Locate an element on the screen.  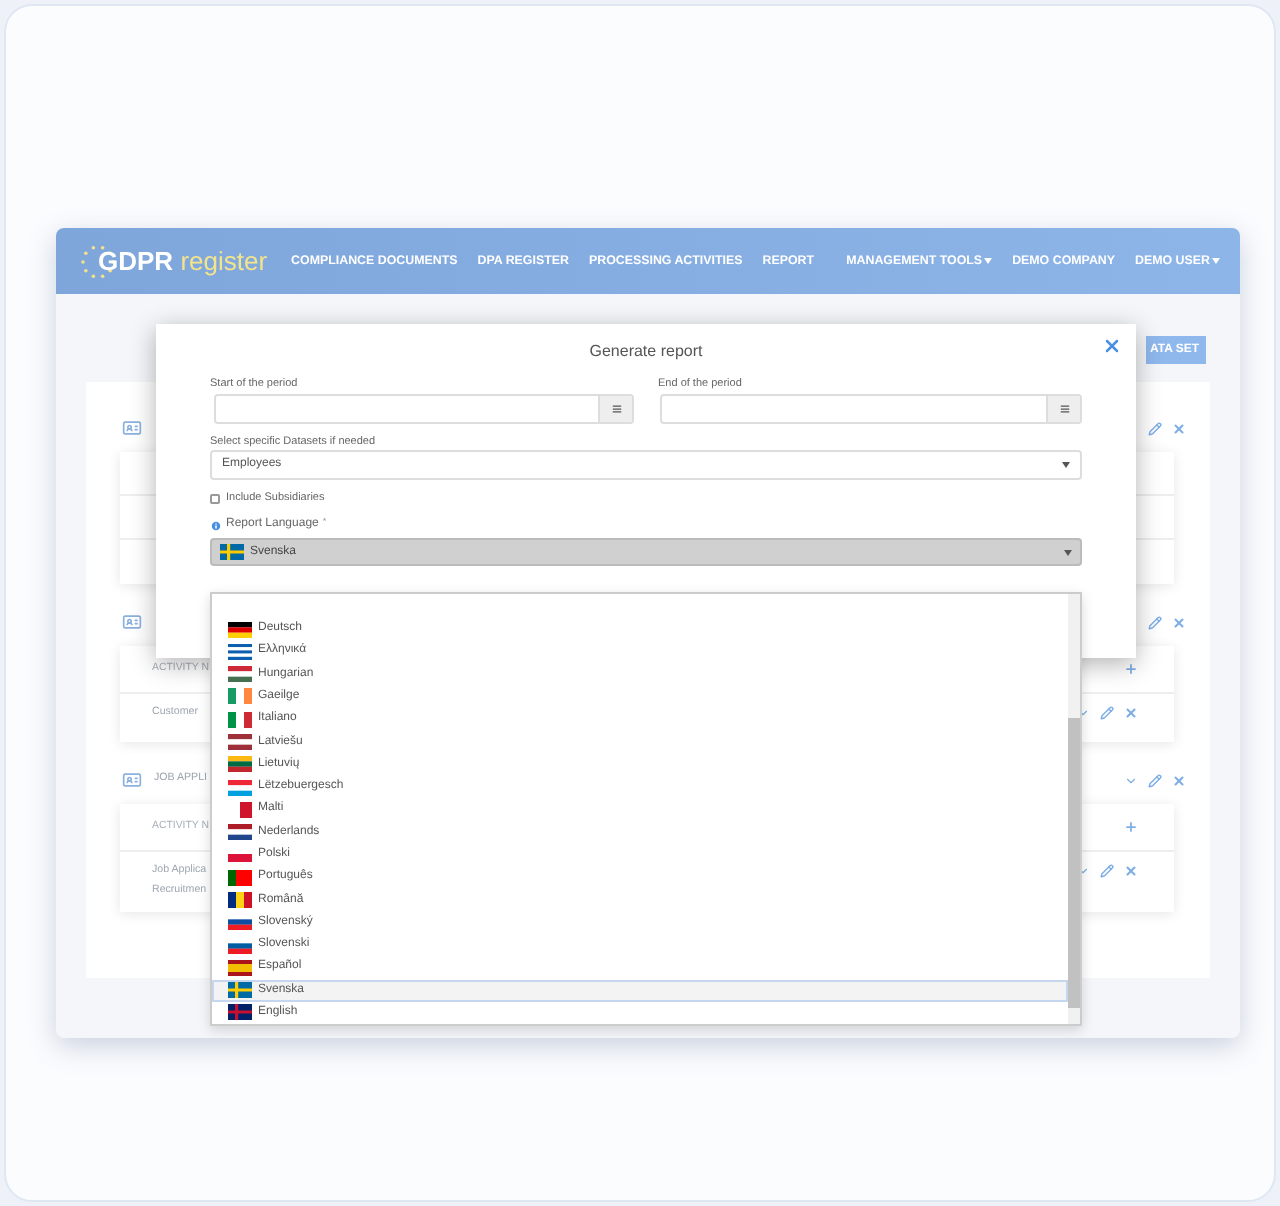
dialog-title: Generate report is located at coordinates (646, 352).